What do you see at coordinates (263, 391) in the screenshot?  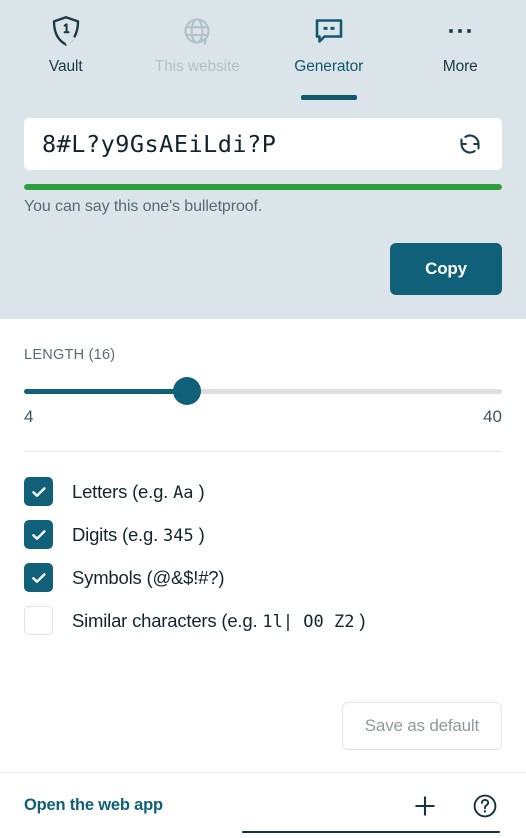 I see `length-slider` at bounding box center [263, 391].